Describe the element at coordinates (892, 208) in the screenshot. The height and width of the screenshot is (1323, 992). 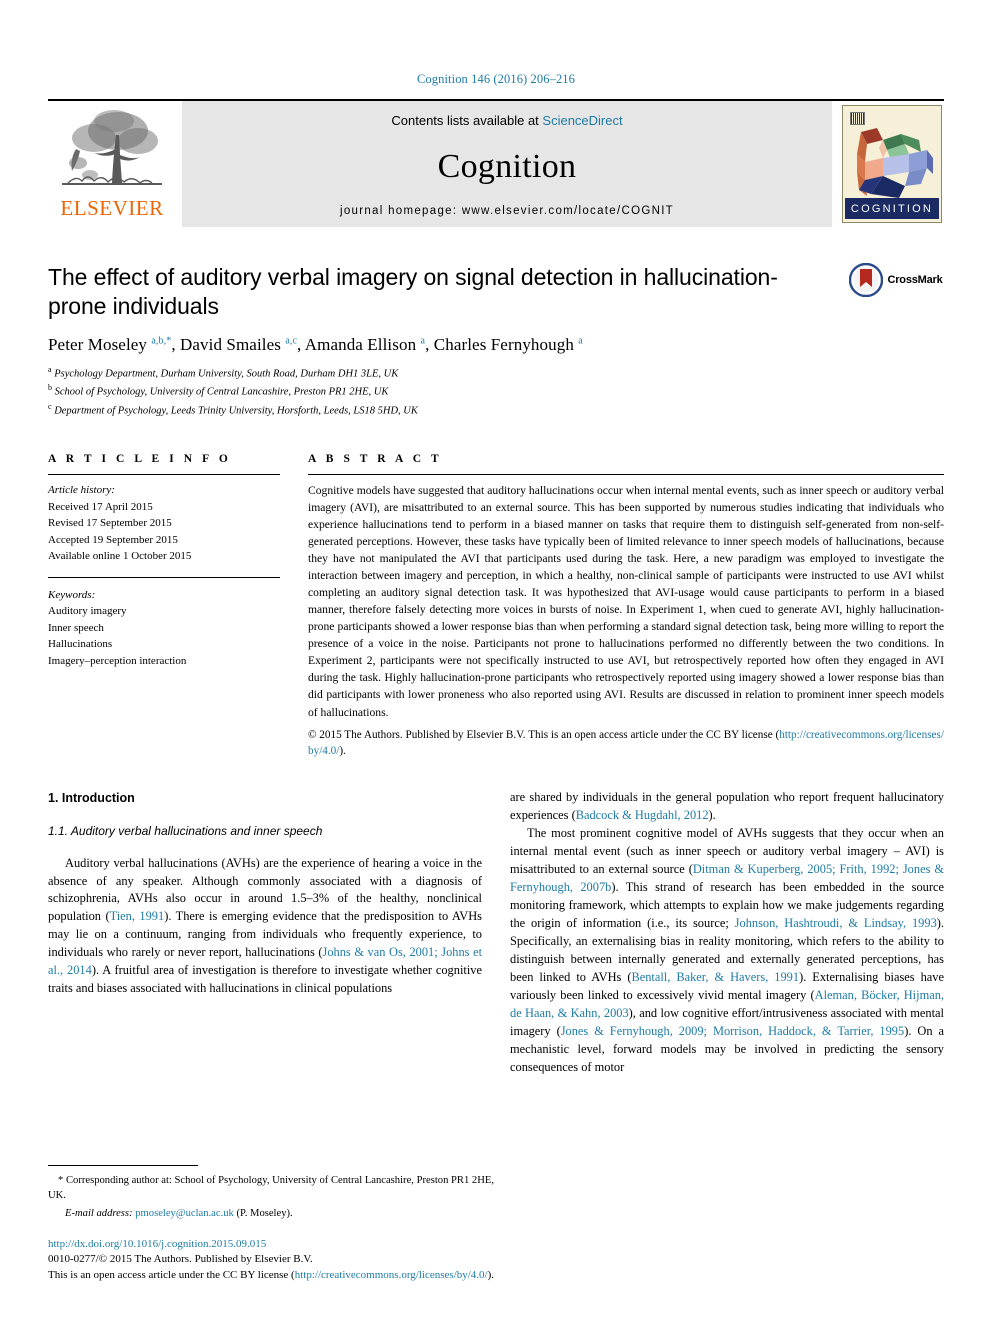
I see `cover-title: COGNITION` at that location.